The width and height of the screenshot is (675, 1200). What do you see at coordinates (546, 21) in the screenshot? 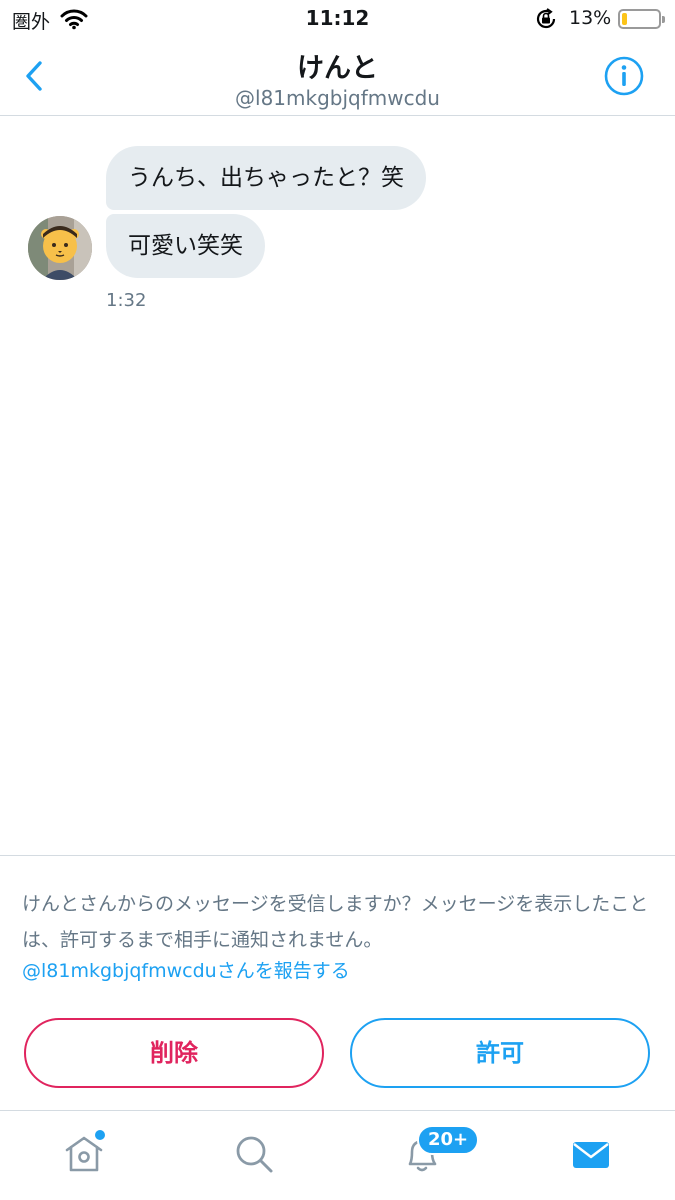
I see `rotation-lock-icon` at bounding box center [546, 21].